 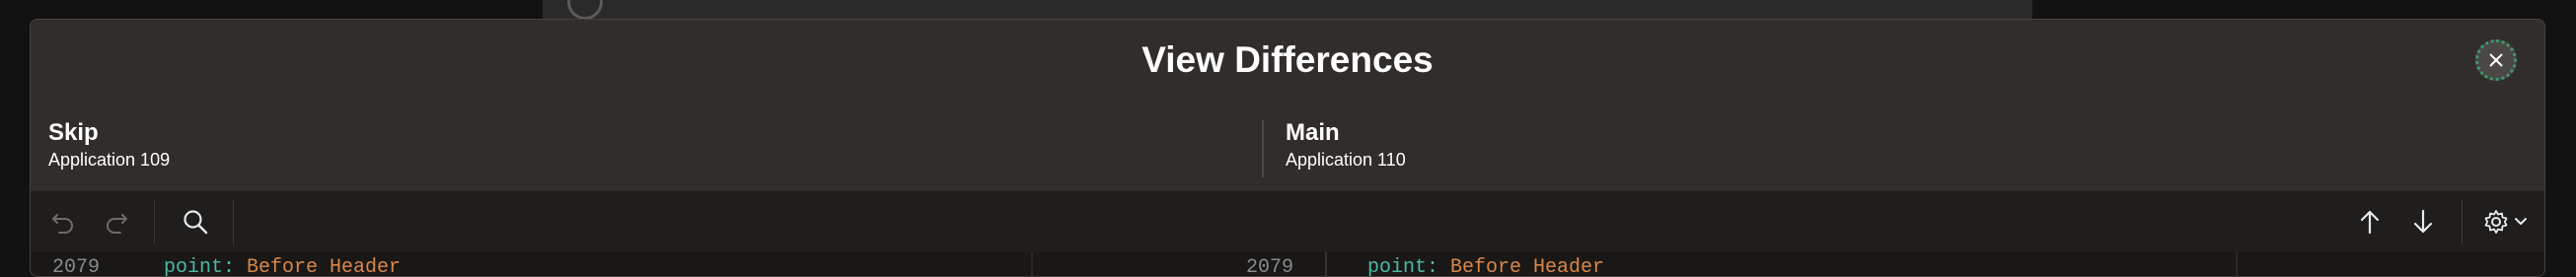 What do you see at coordinates (324, 266) in the screenshot?
I see `left-code-value: Before Header` at bounding box center [324, 266].